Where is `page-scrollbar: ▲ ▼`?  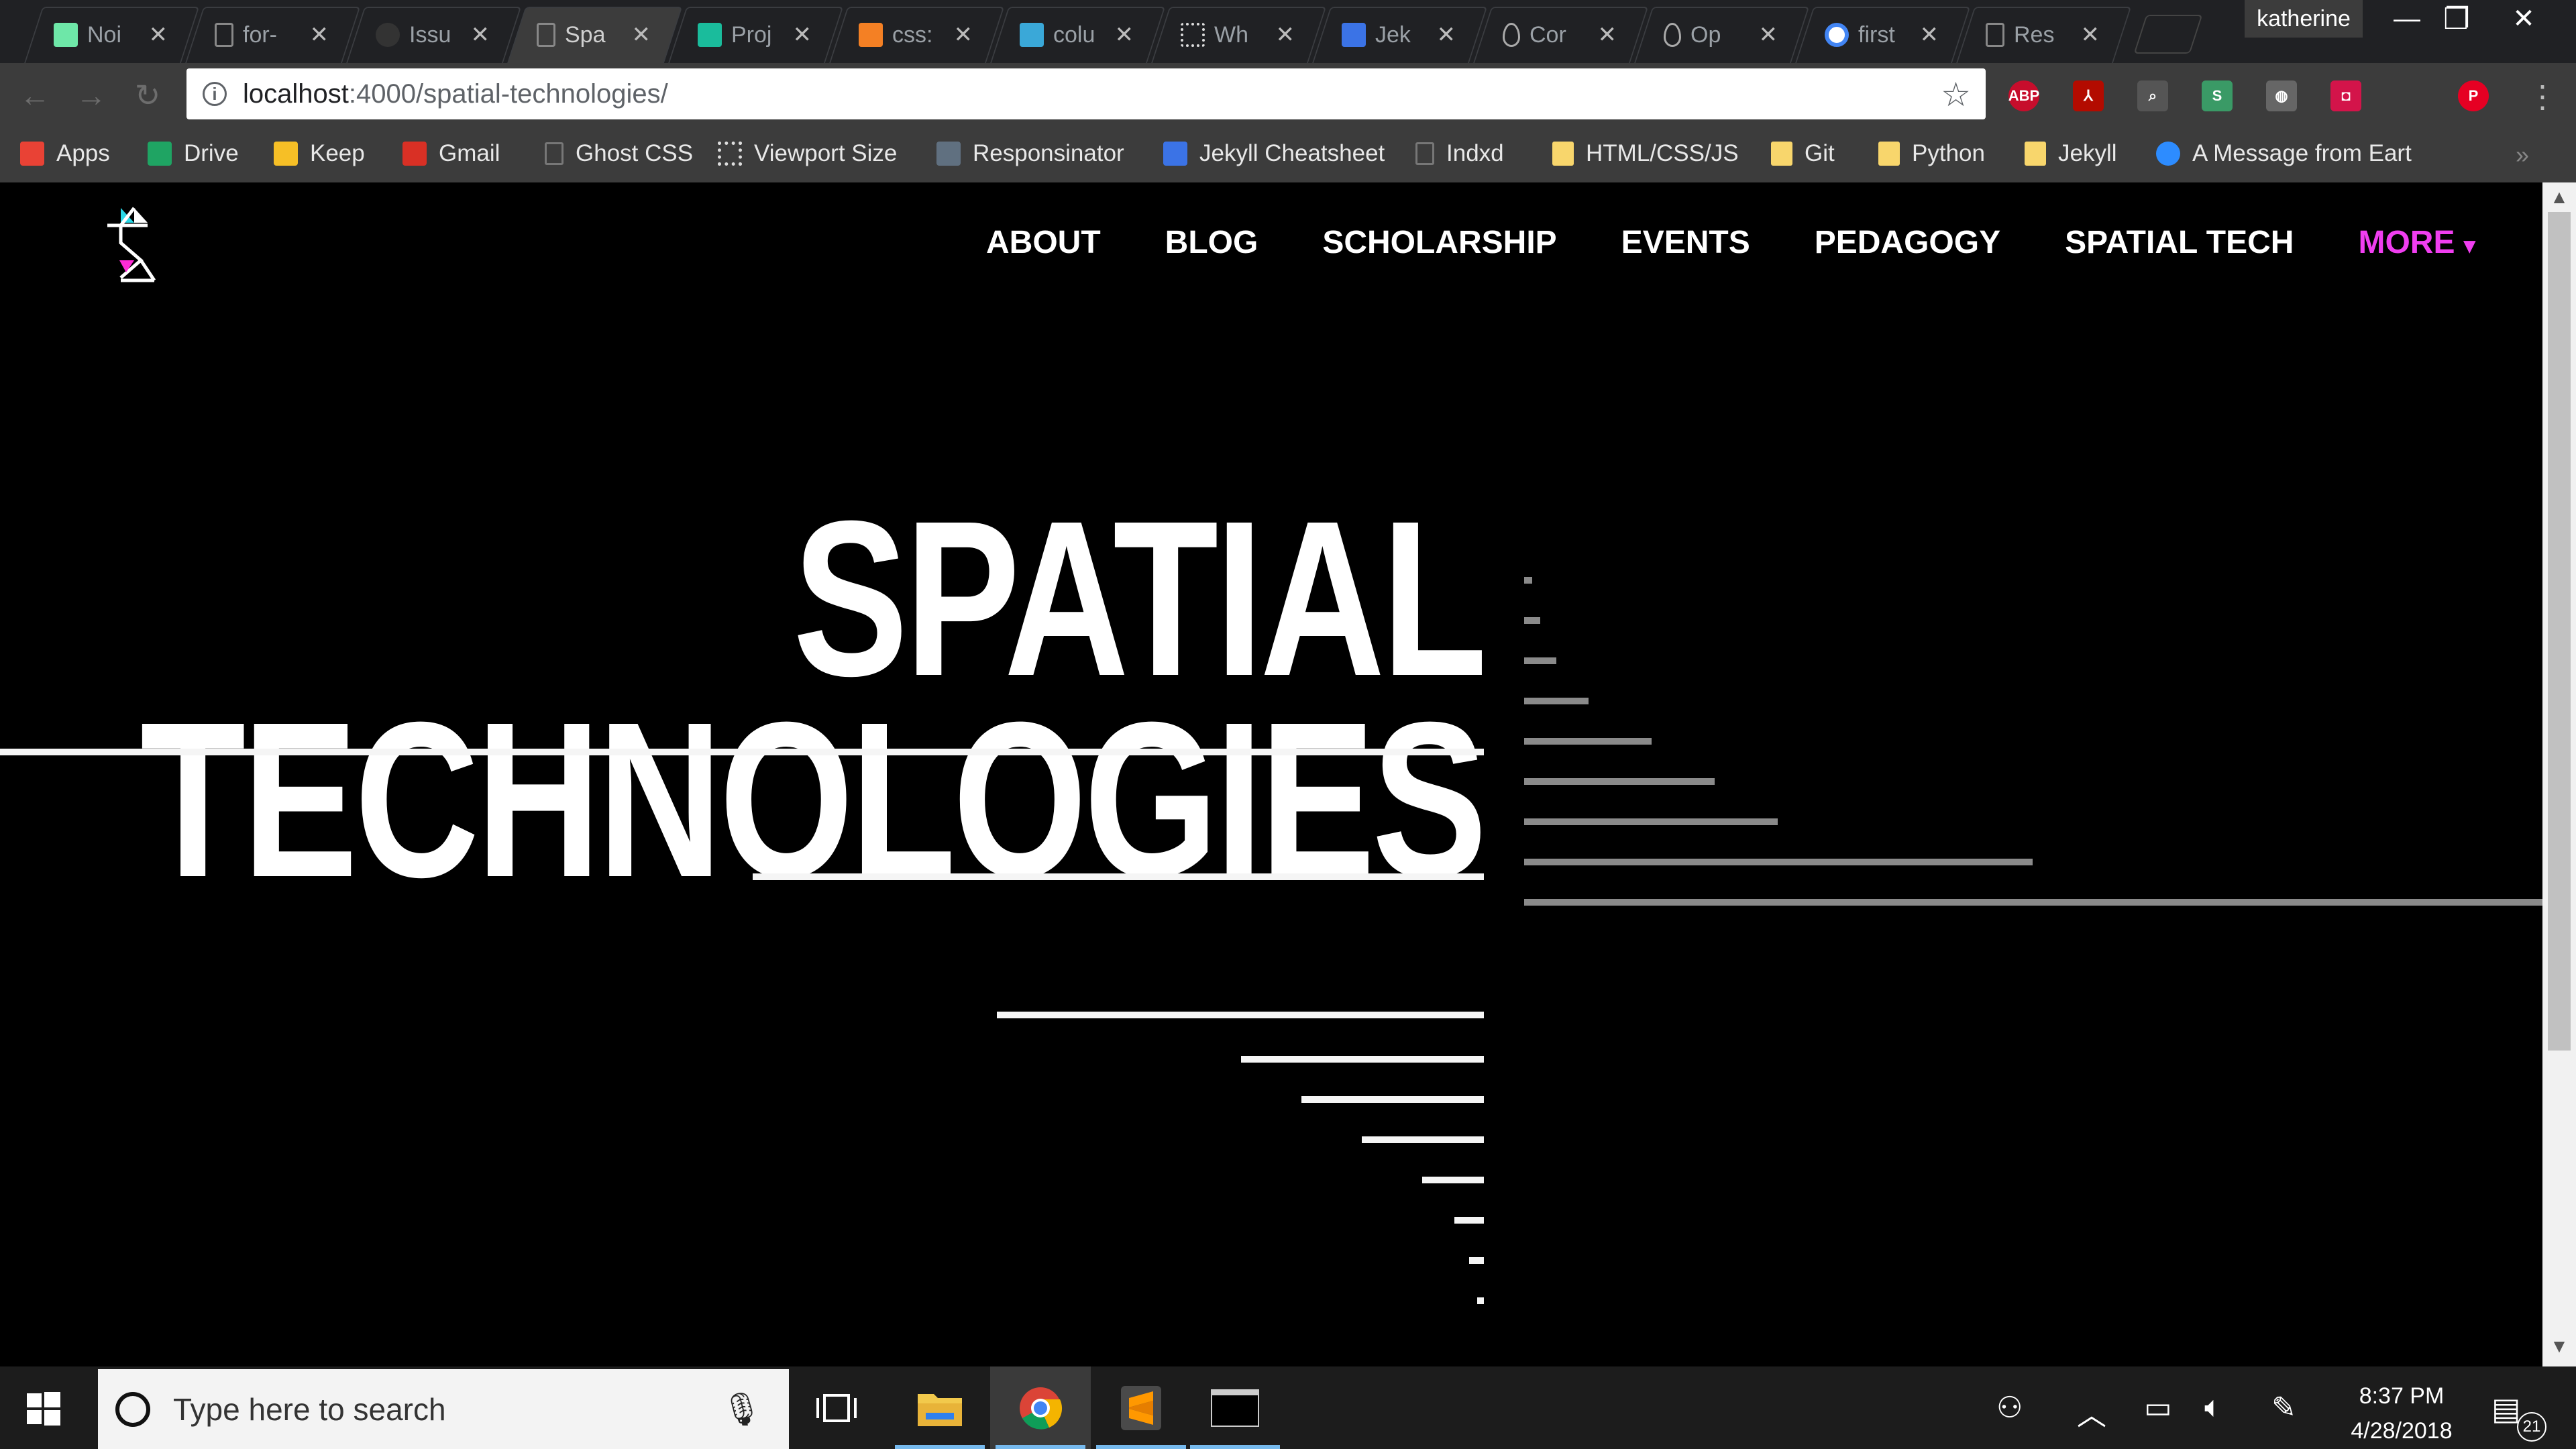
page-scrollbar: ▲ ▼ is located at coordinates (2559, 774).